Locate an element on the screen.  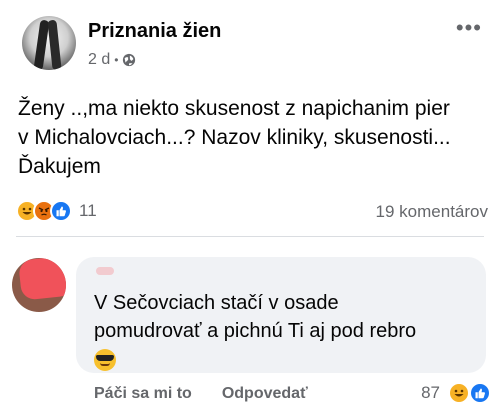
sunglasses-emoji-icon is located at coordinates (105, 359).